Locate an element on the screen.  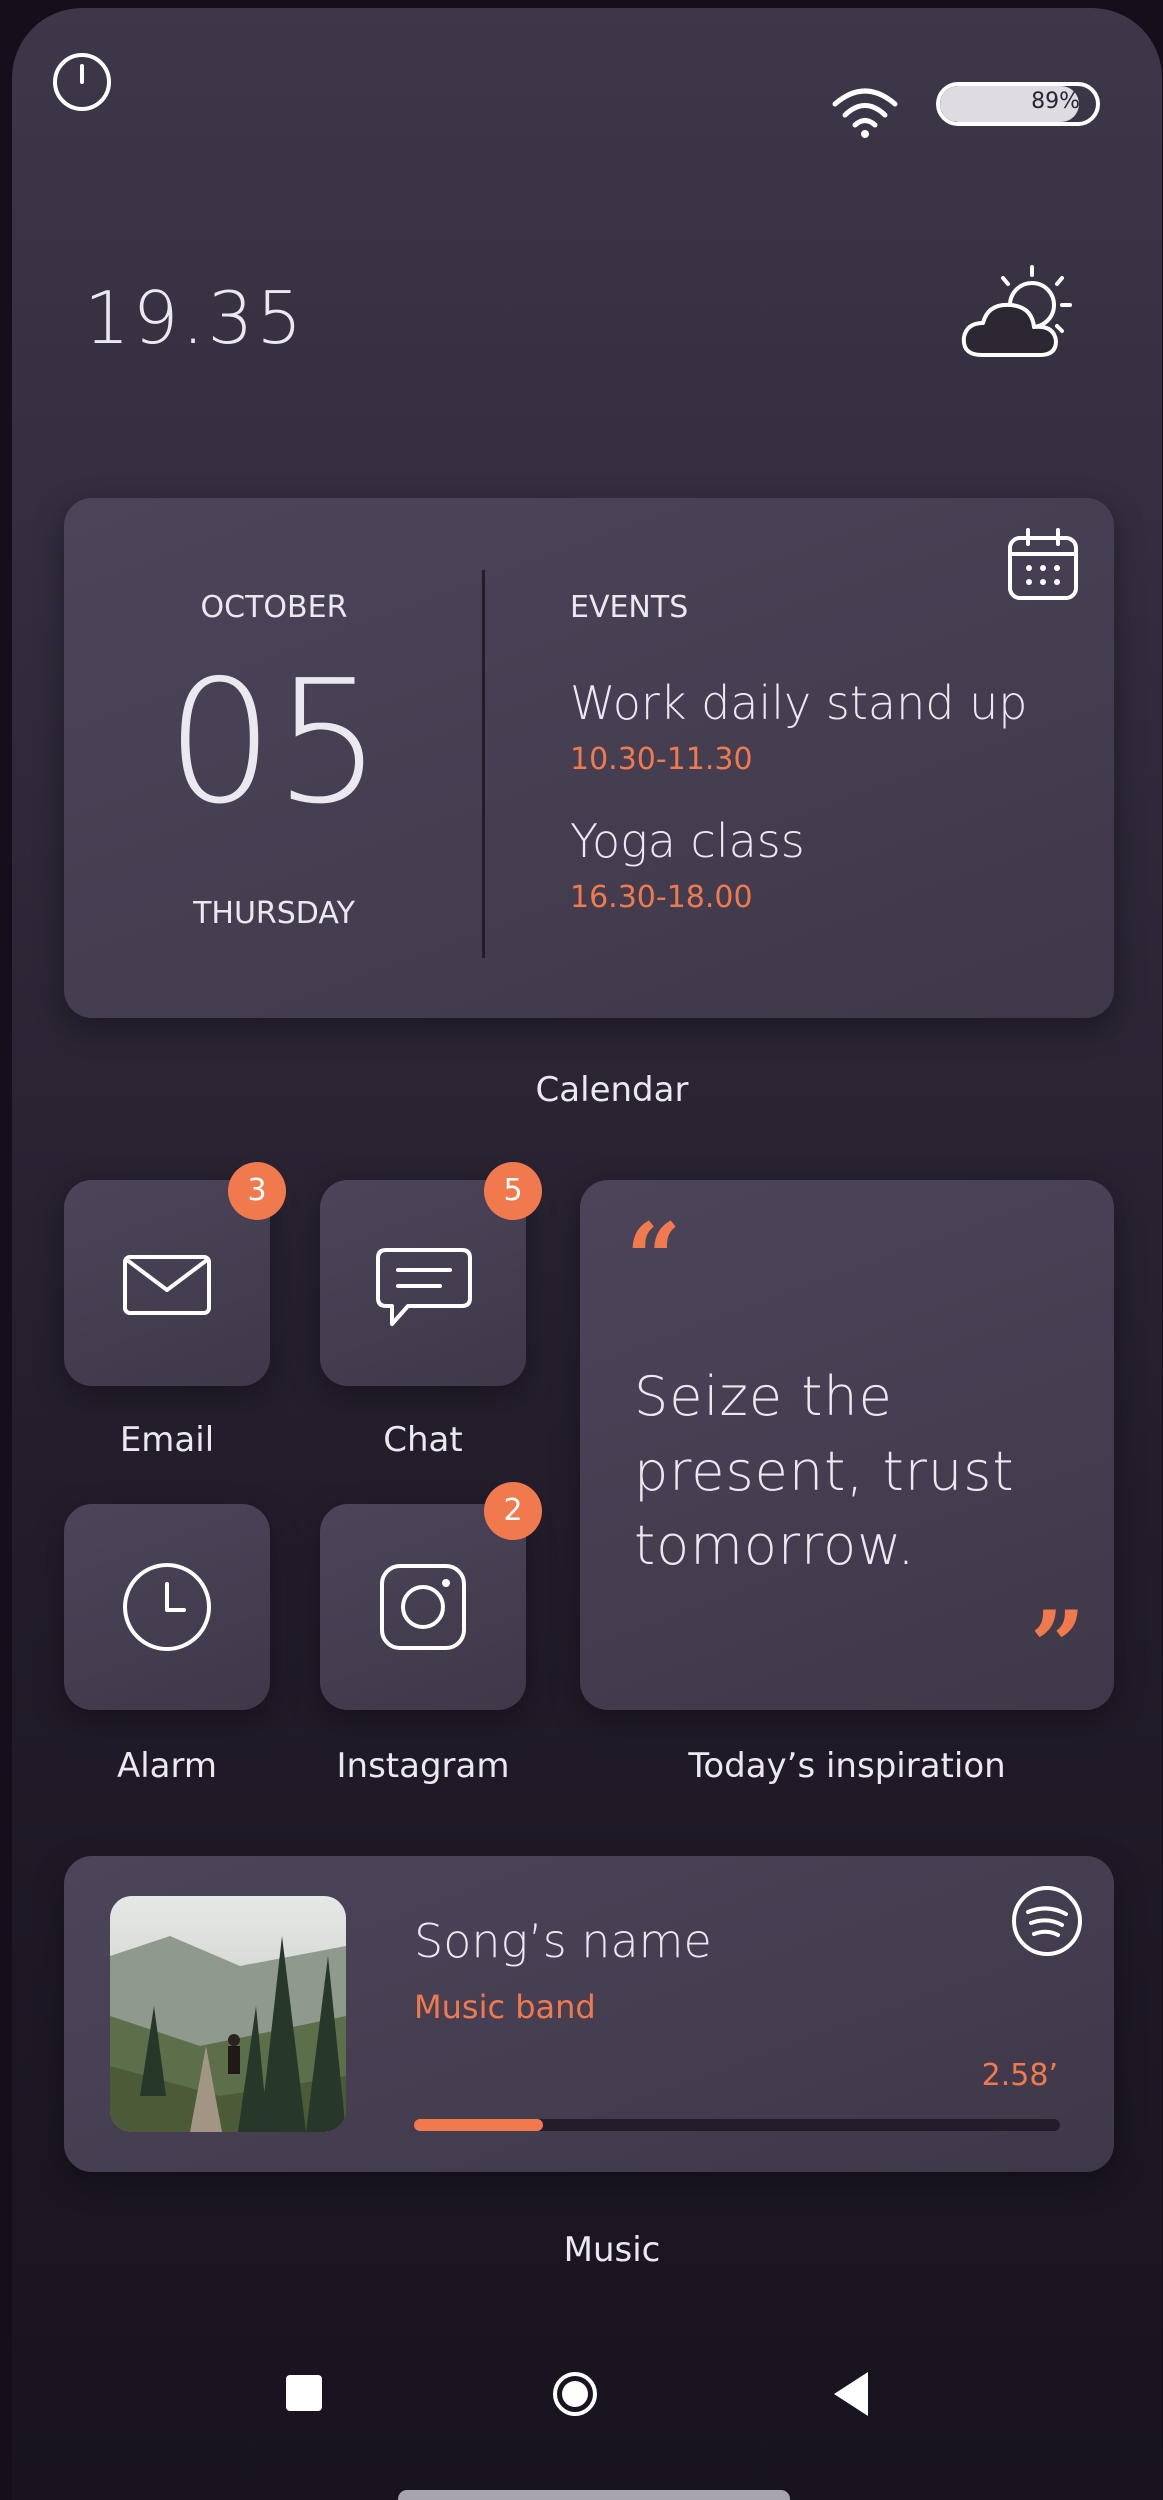
events-header: EVENTS is located at coordinates (629, 607).